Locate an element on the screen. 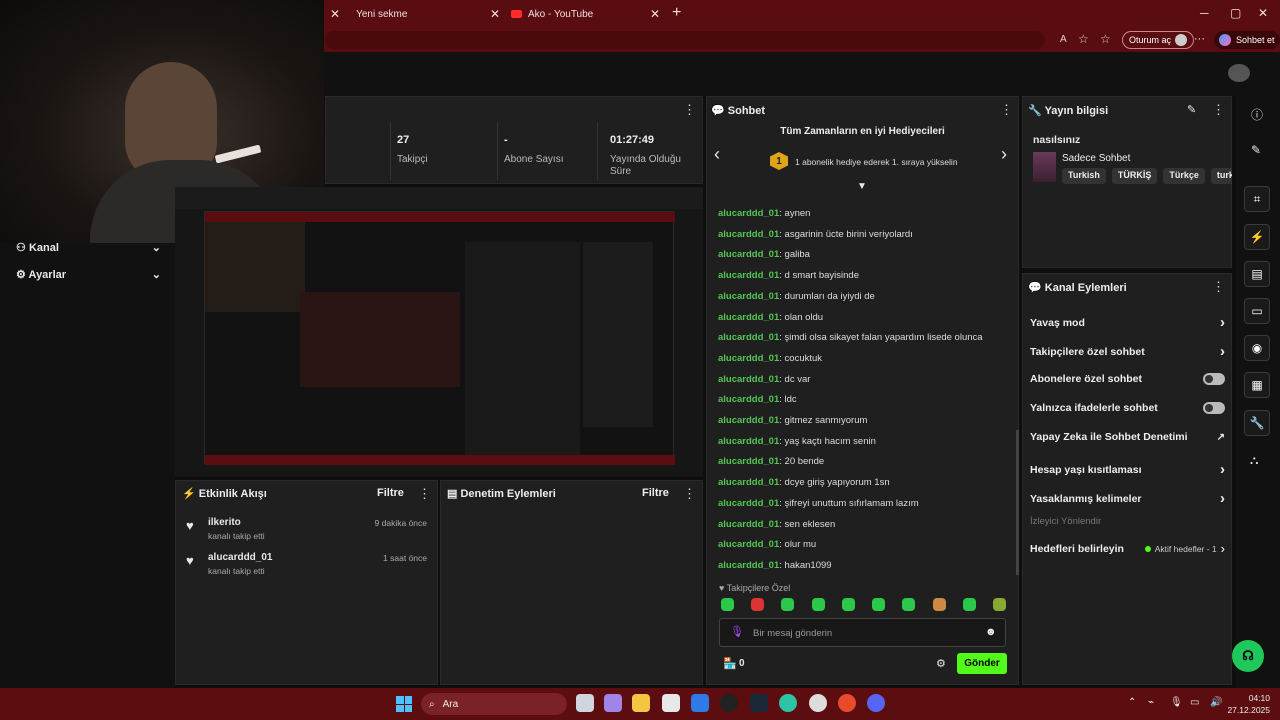  bolt-icon: ⚡ is located at coordinates (1257, 237).